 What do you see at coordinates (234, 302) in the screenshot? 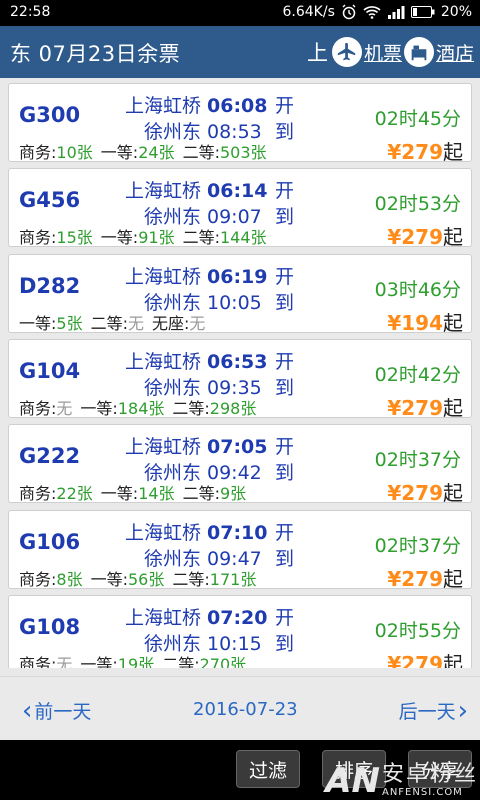
I see `arrival-time: 10:05` at bounding box center [234, 302].